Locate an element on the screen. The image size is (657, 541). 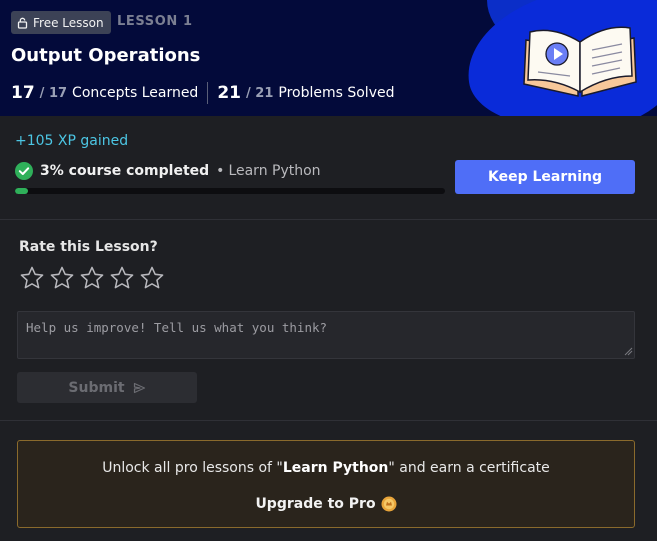
pro-coin-icon is located at coordinates (389, 504).